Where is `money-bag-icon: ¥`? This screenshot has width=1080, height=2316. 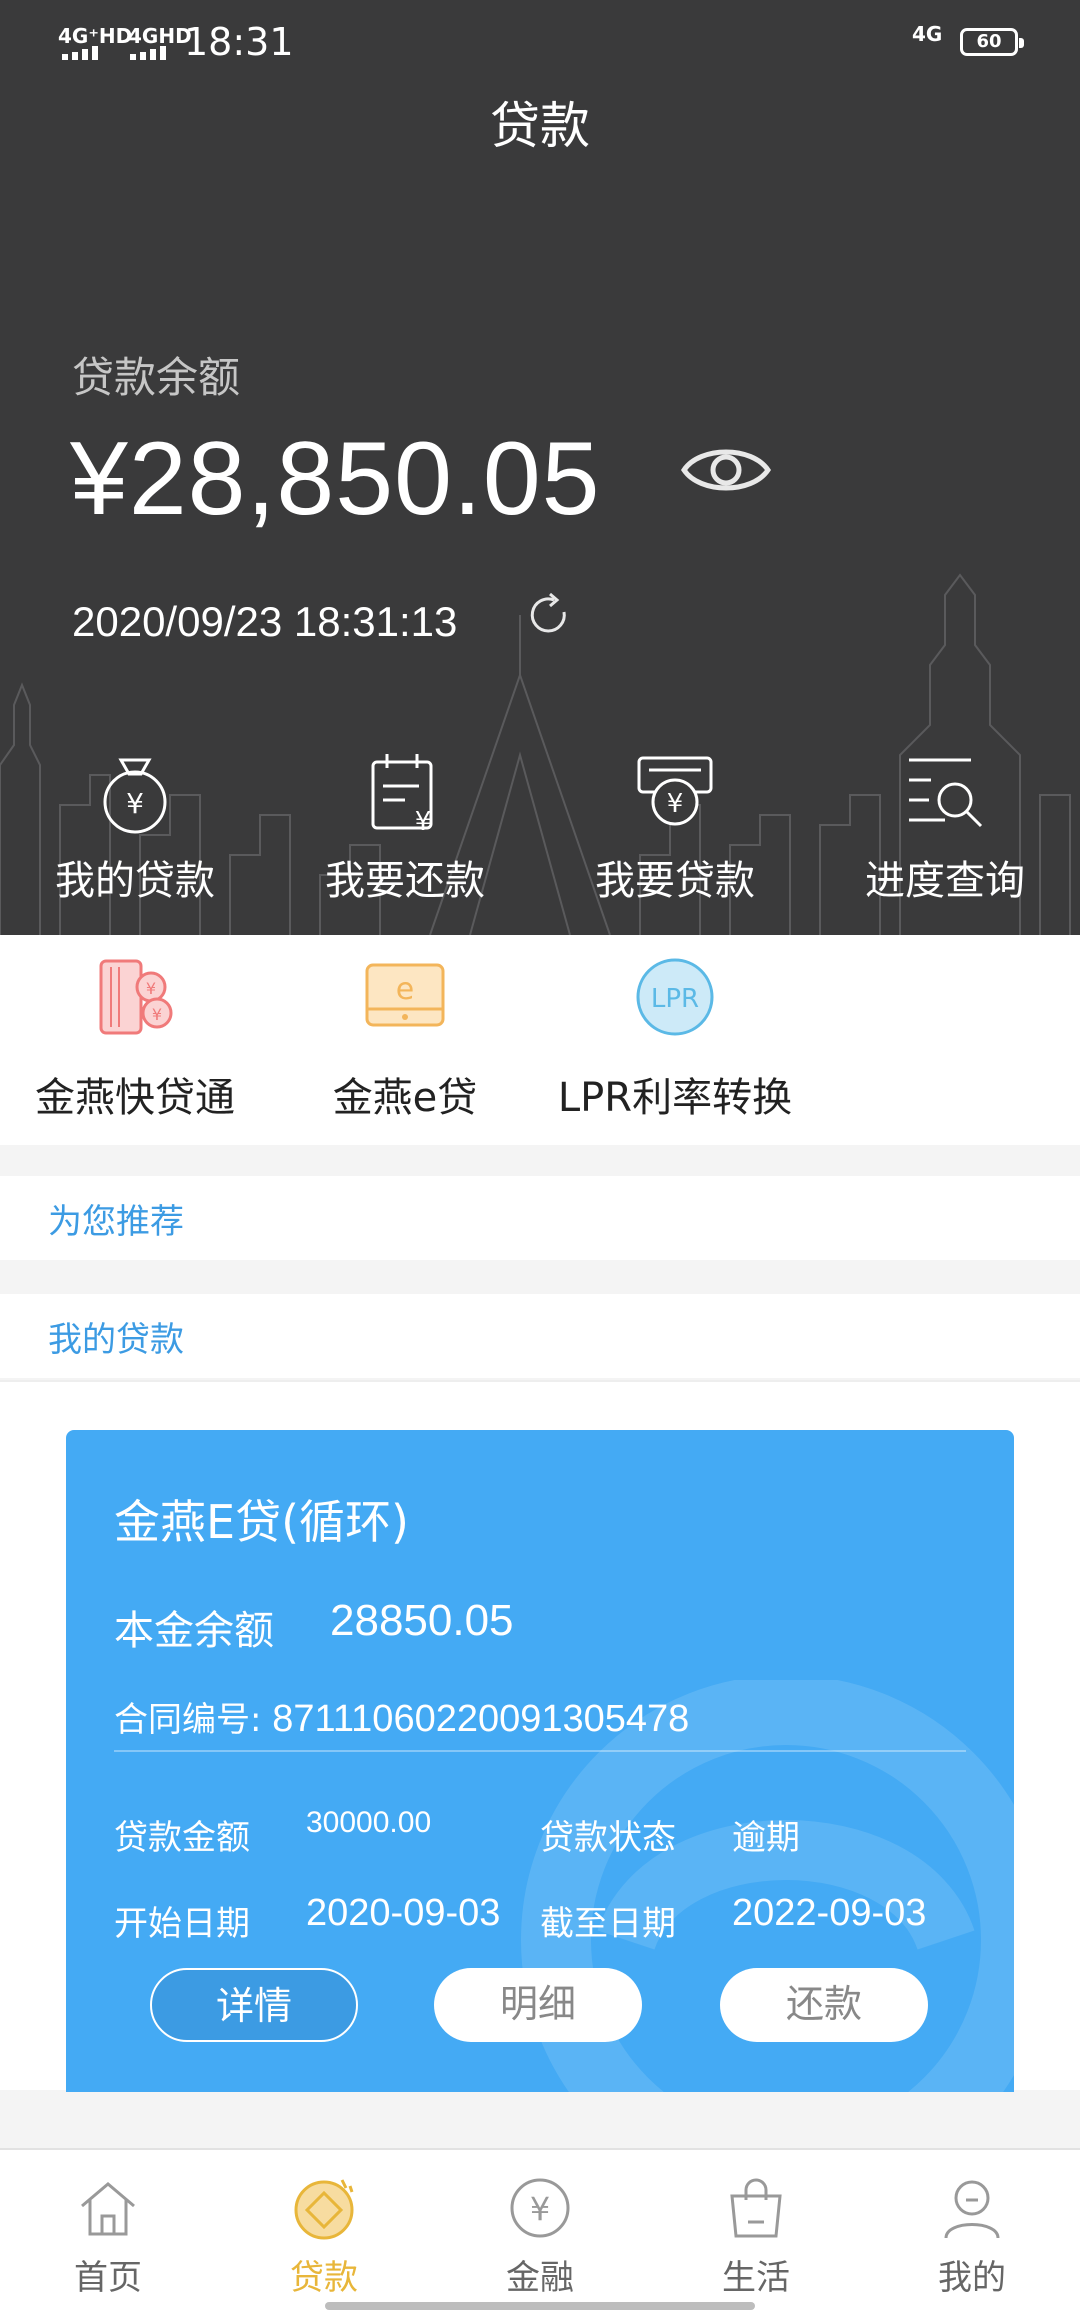
money-bag-icon: ¥ is located at coordinates (135, 796).